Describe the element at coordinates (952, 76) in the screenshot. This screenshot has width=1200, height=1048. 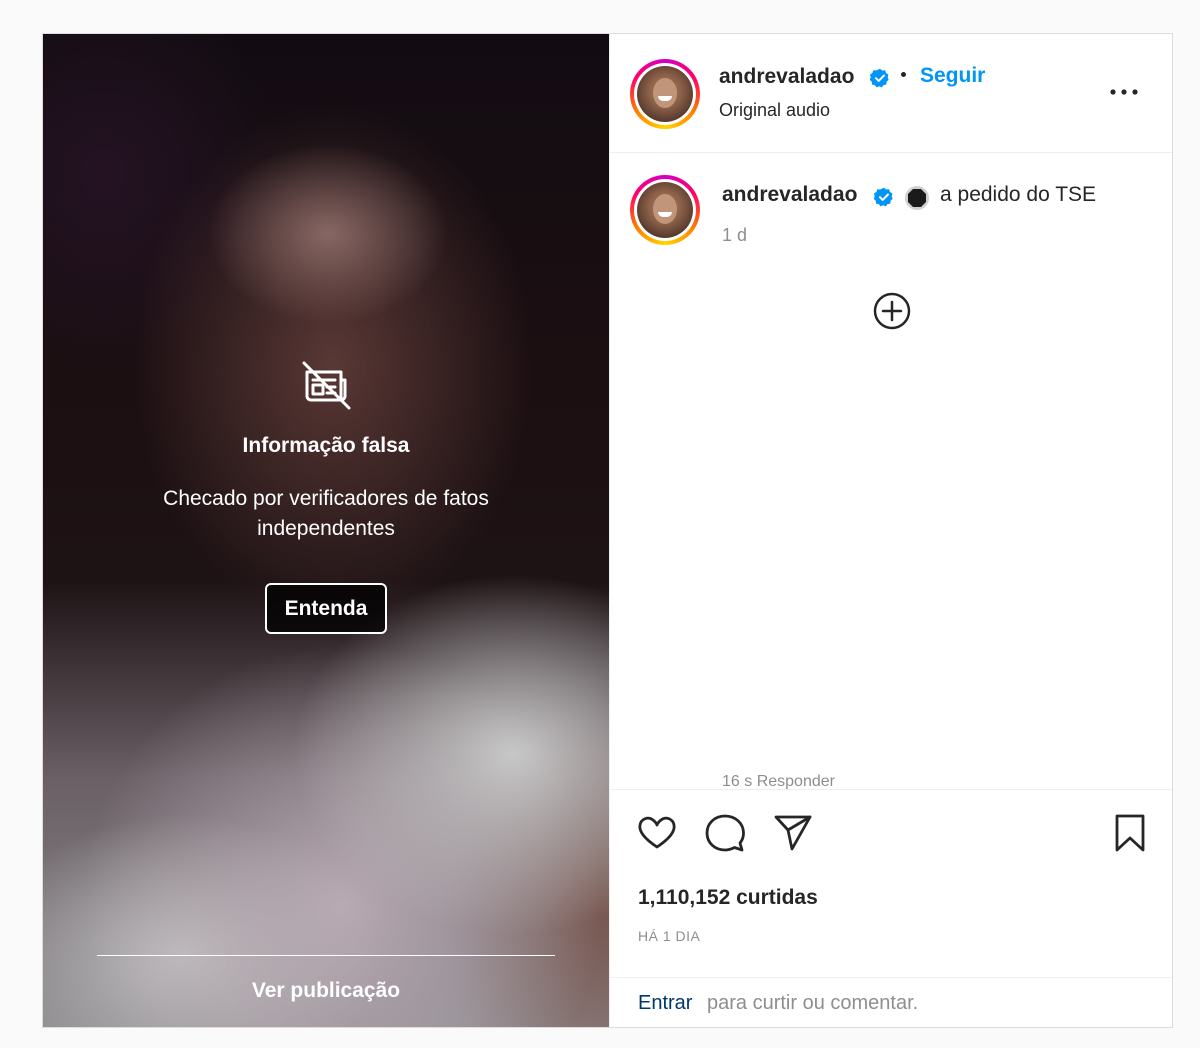
I see `follow-button: Seguir` at that location.